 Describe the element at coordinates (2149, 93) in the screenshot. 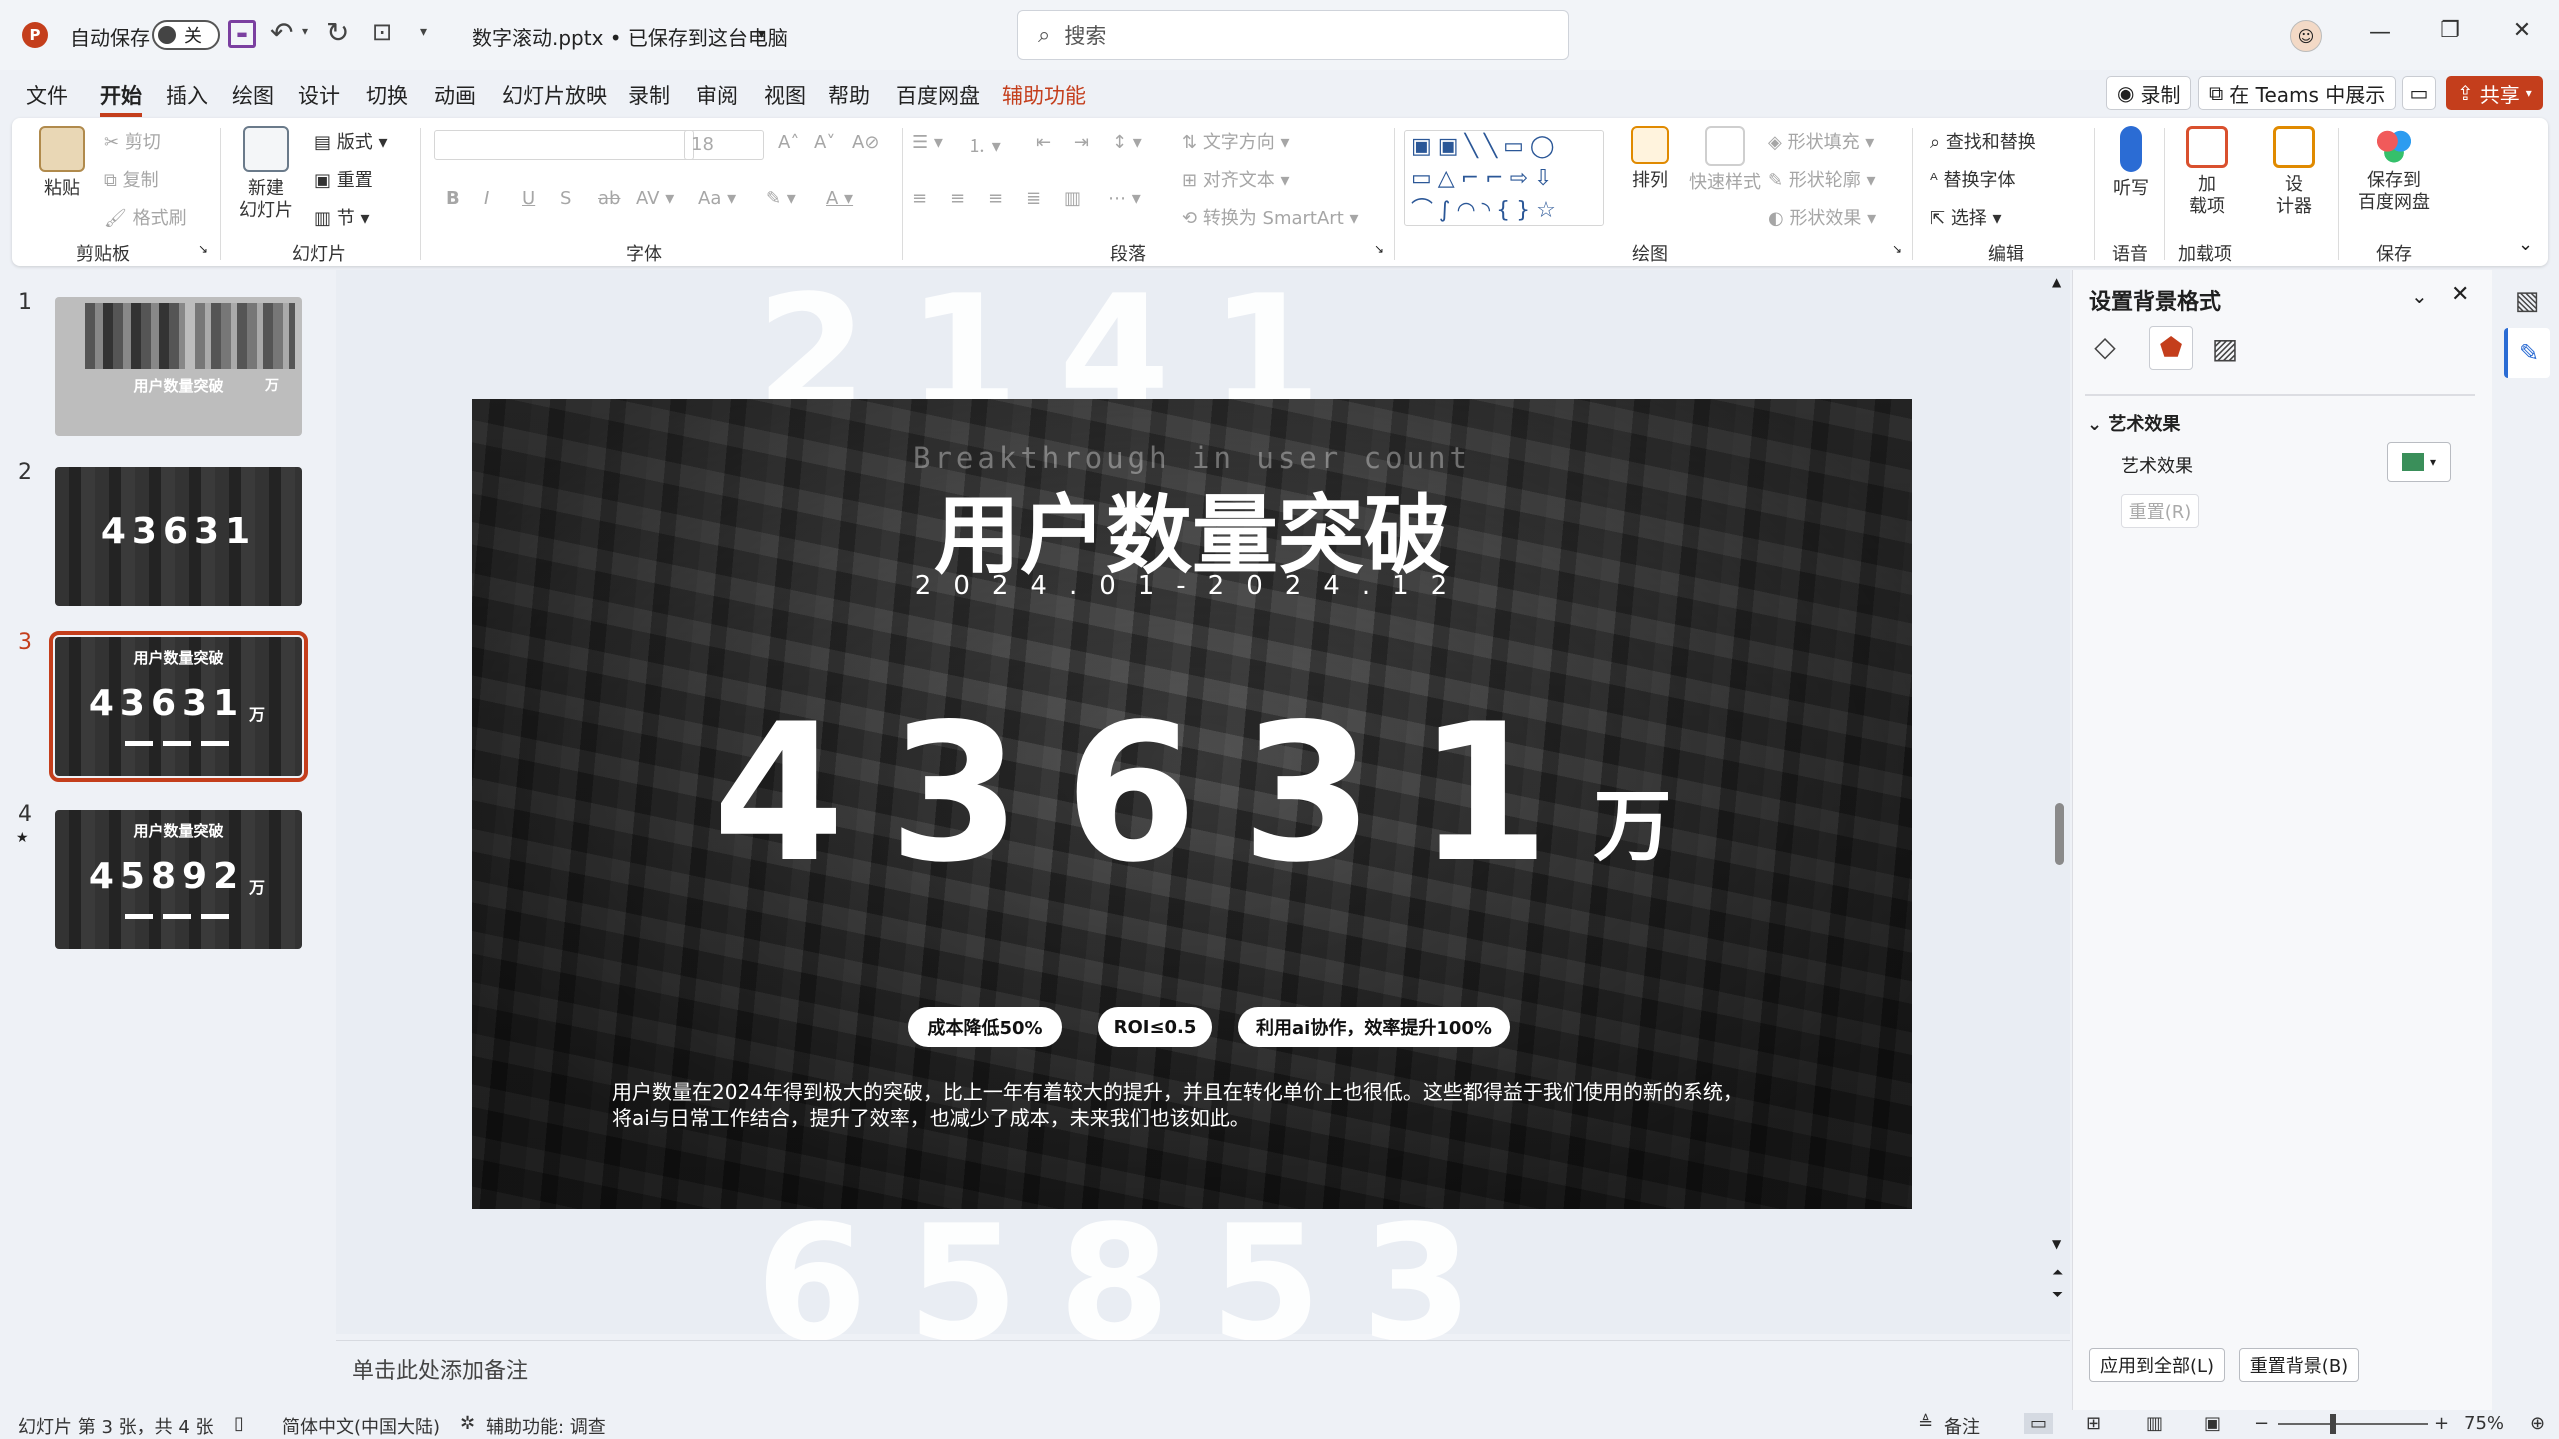

I see `record-button: ◉ 录制` at that location.